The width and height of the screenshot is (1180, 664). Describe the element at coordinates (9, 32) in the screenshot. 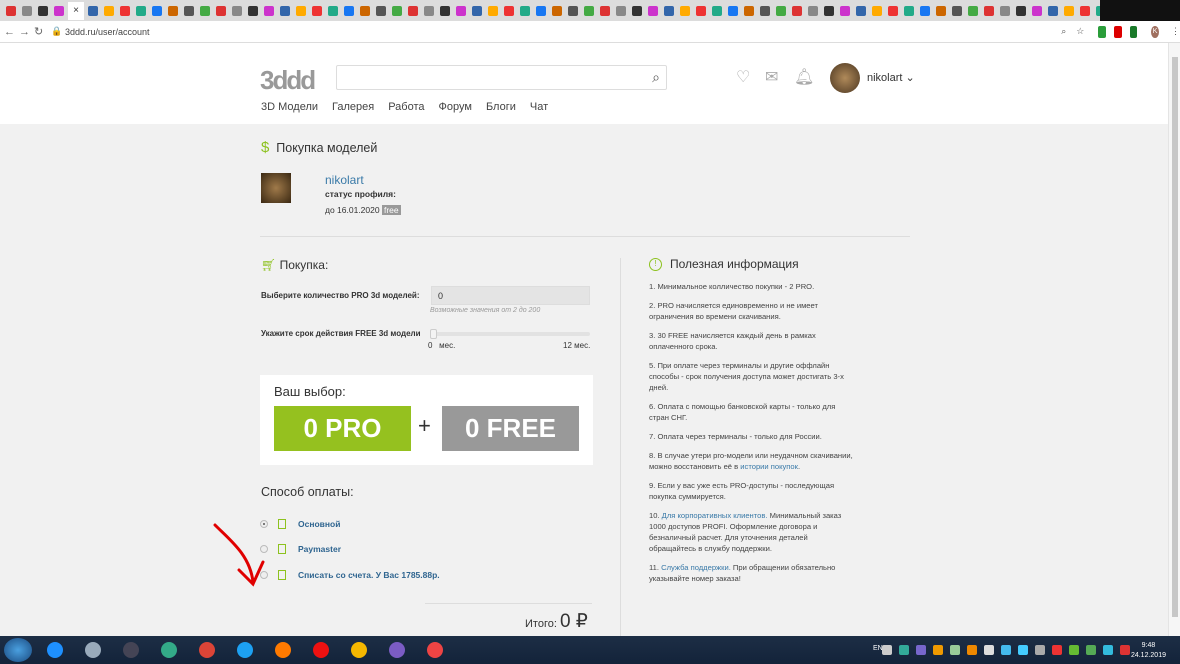

I see `back-icon: ←` at that location.